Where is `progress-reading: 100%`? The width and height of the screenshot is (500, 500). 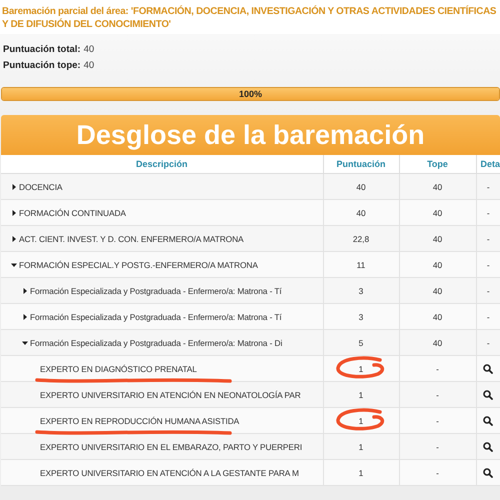
progress-reading: 100% is located at coordinates (251, 94).